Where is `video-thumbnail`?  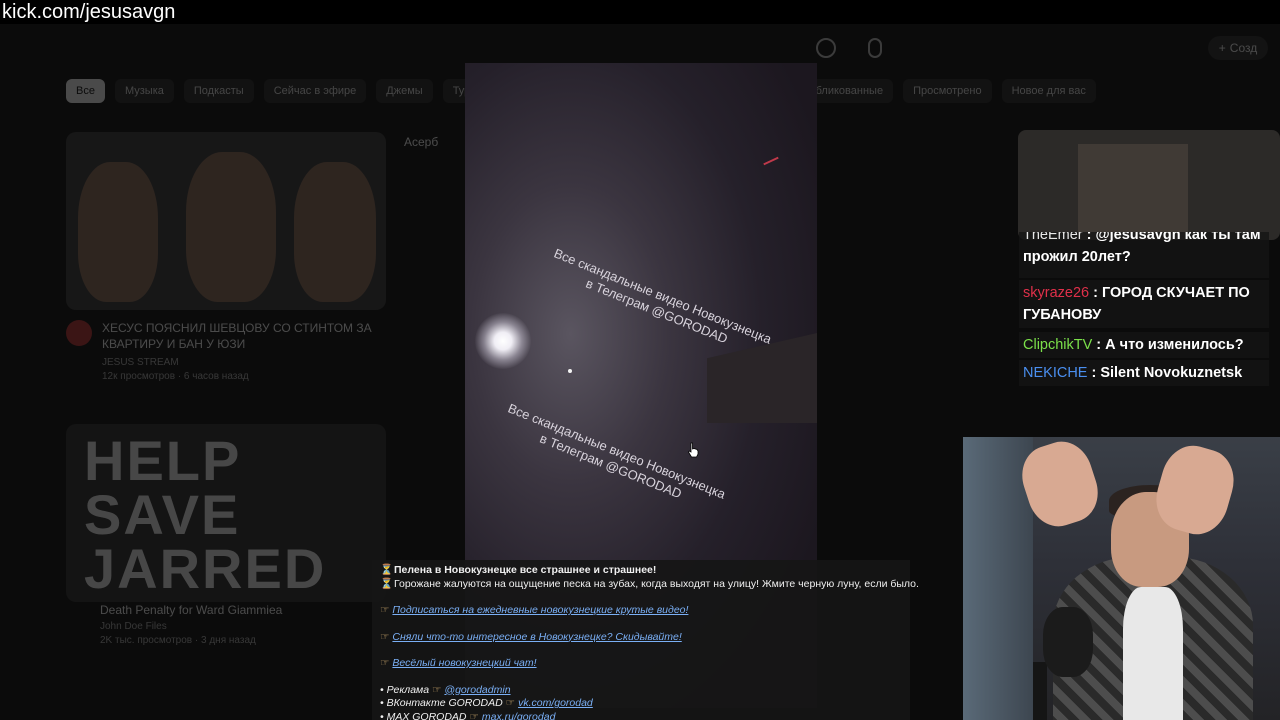
video-thumbnail is located at coordinates (226, 221).